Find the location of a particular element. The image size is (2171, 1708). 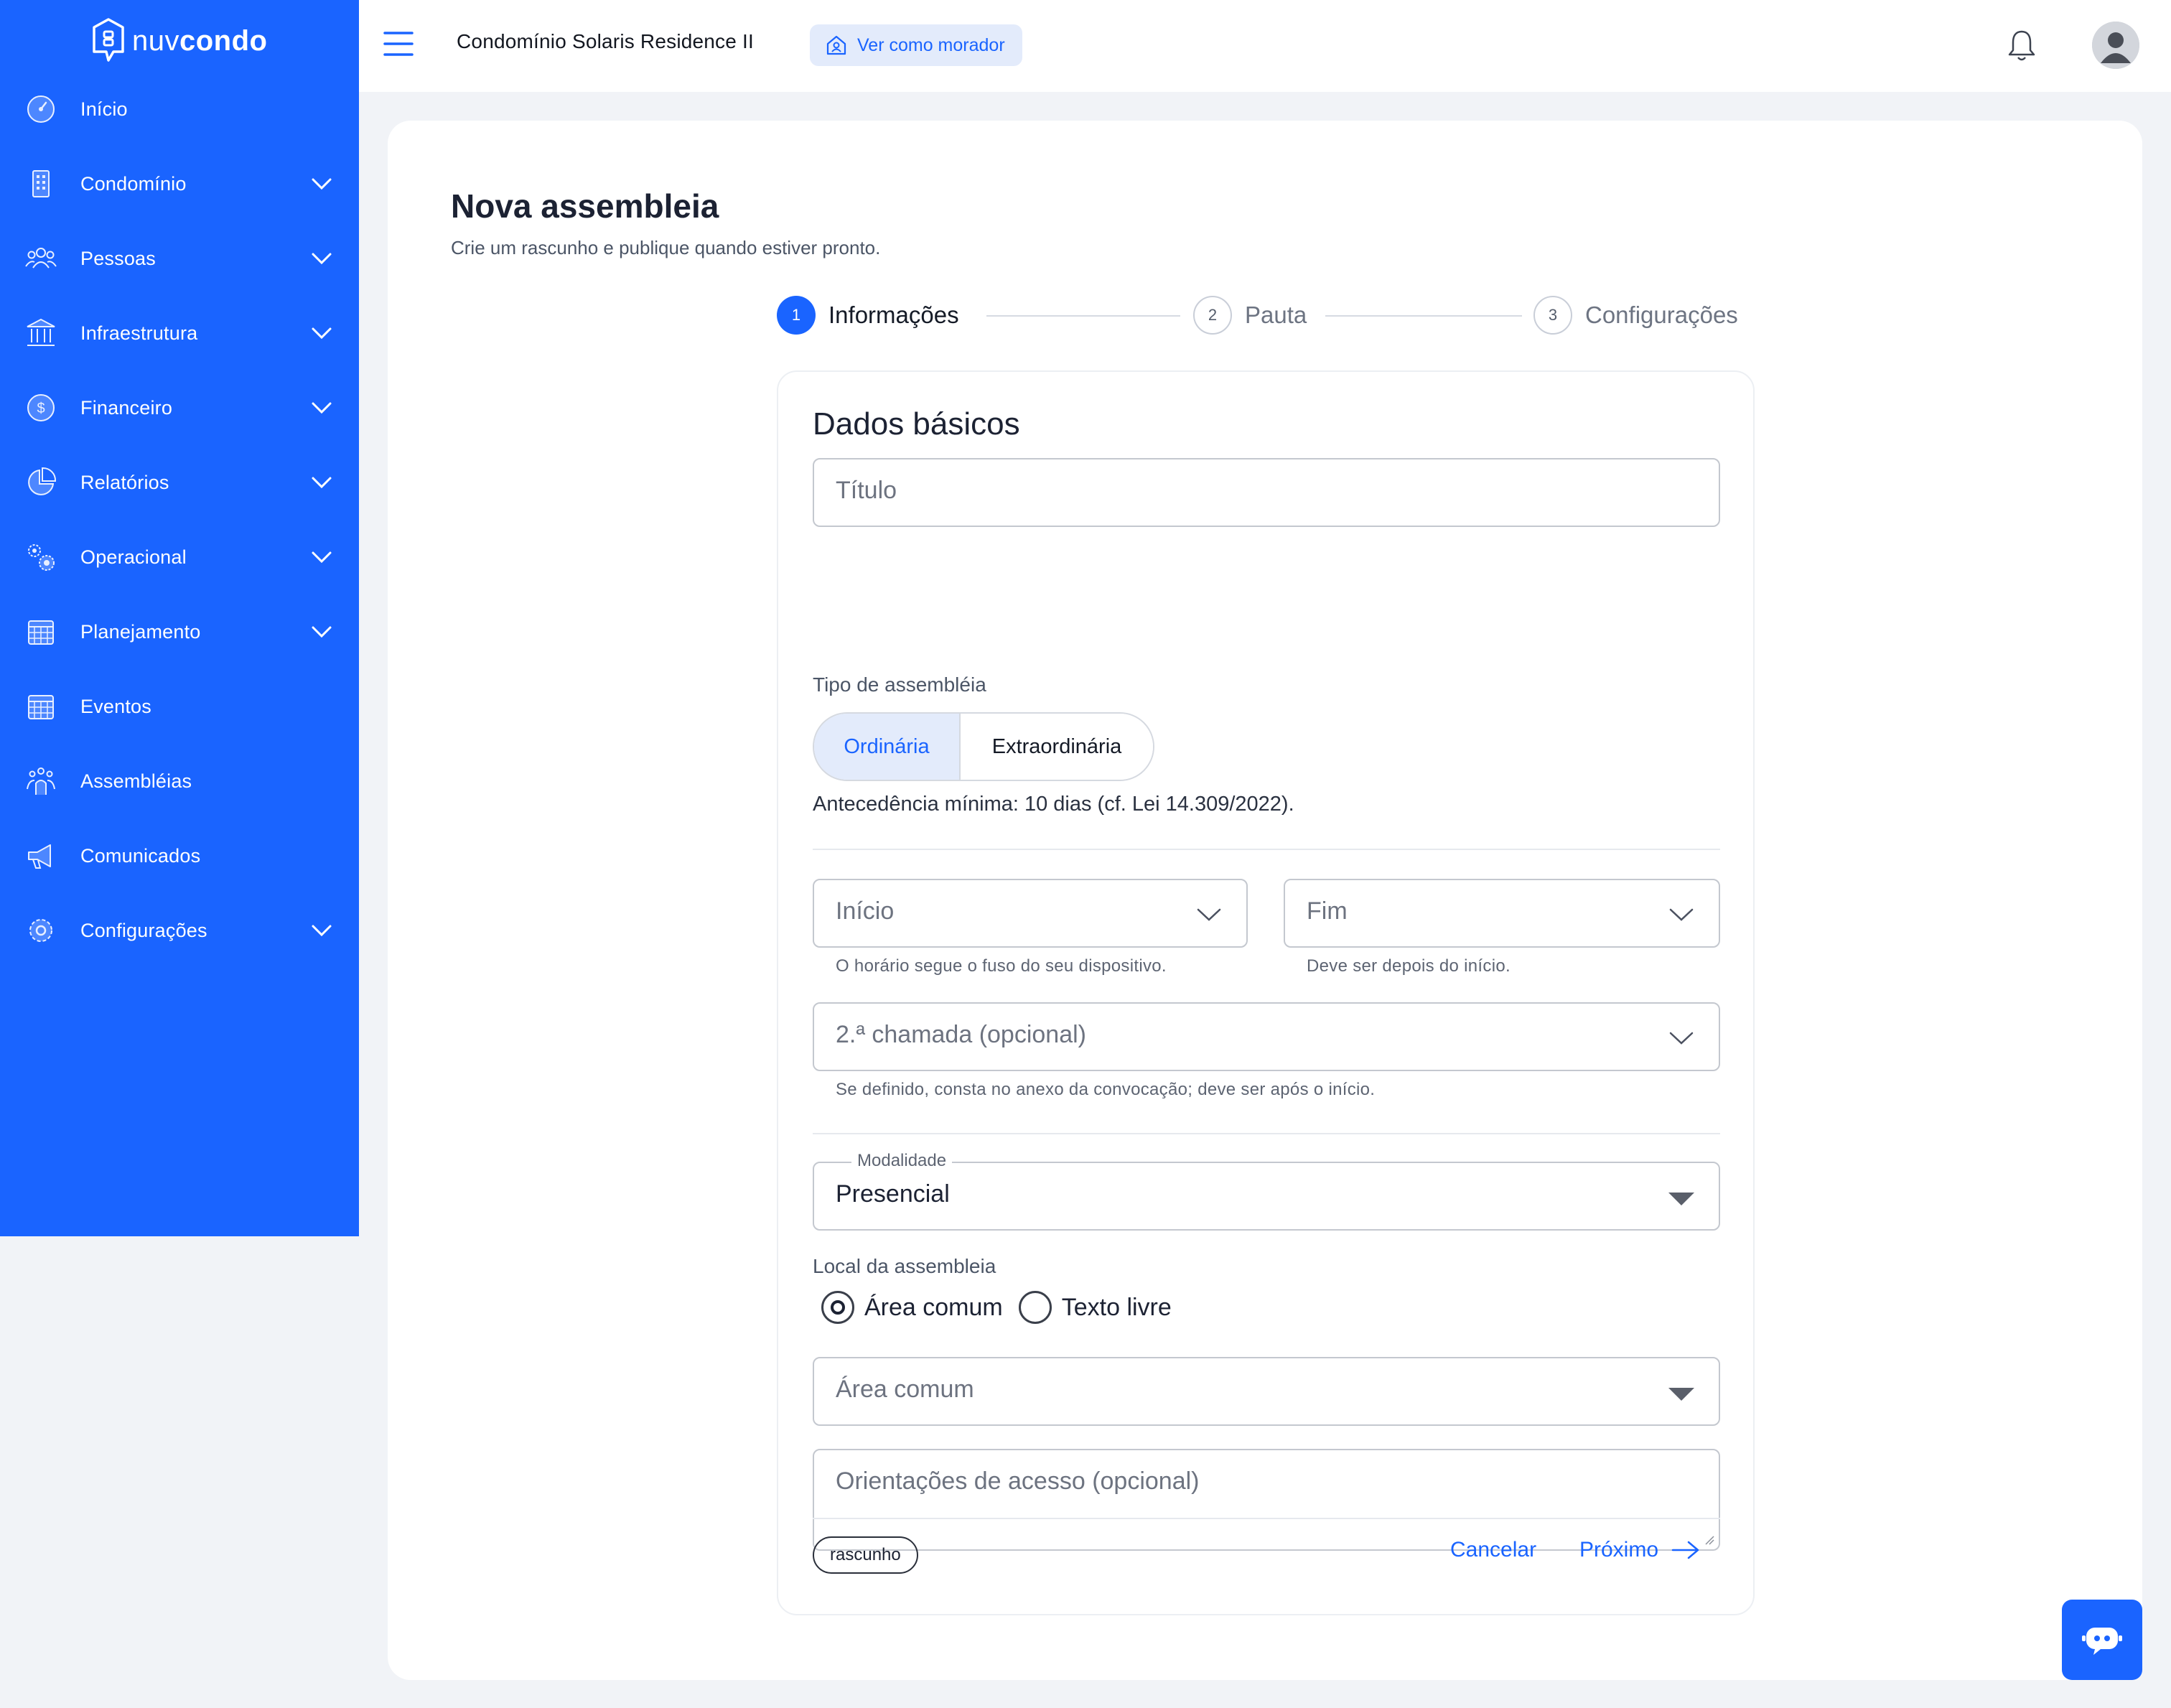

building-icon is located at coordinates (41, 183).